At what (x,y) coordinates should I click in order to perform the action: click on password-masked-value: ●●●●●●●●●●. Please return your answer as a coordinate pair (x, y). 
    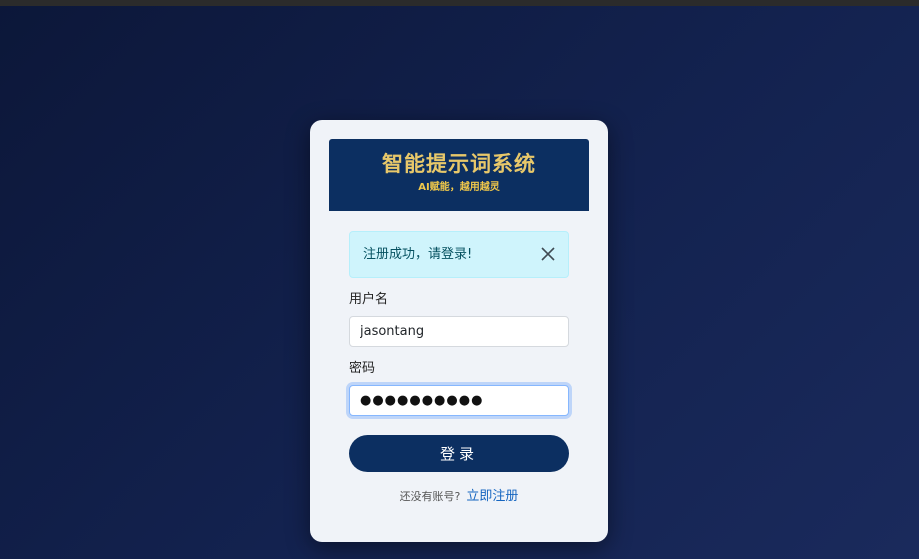
    Looking at the image, I should click on (422, 400).